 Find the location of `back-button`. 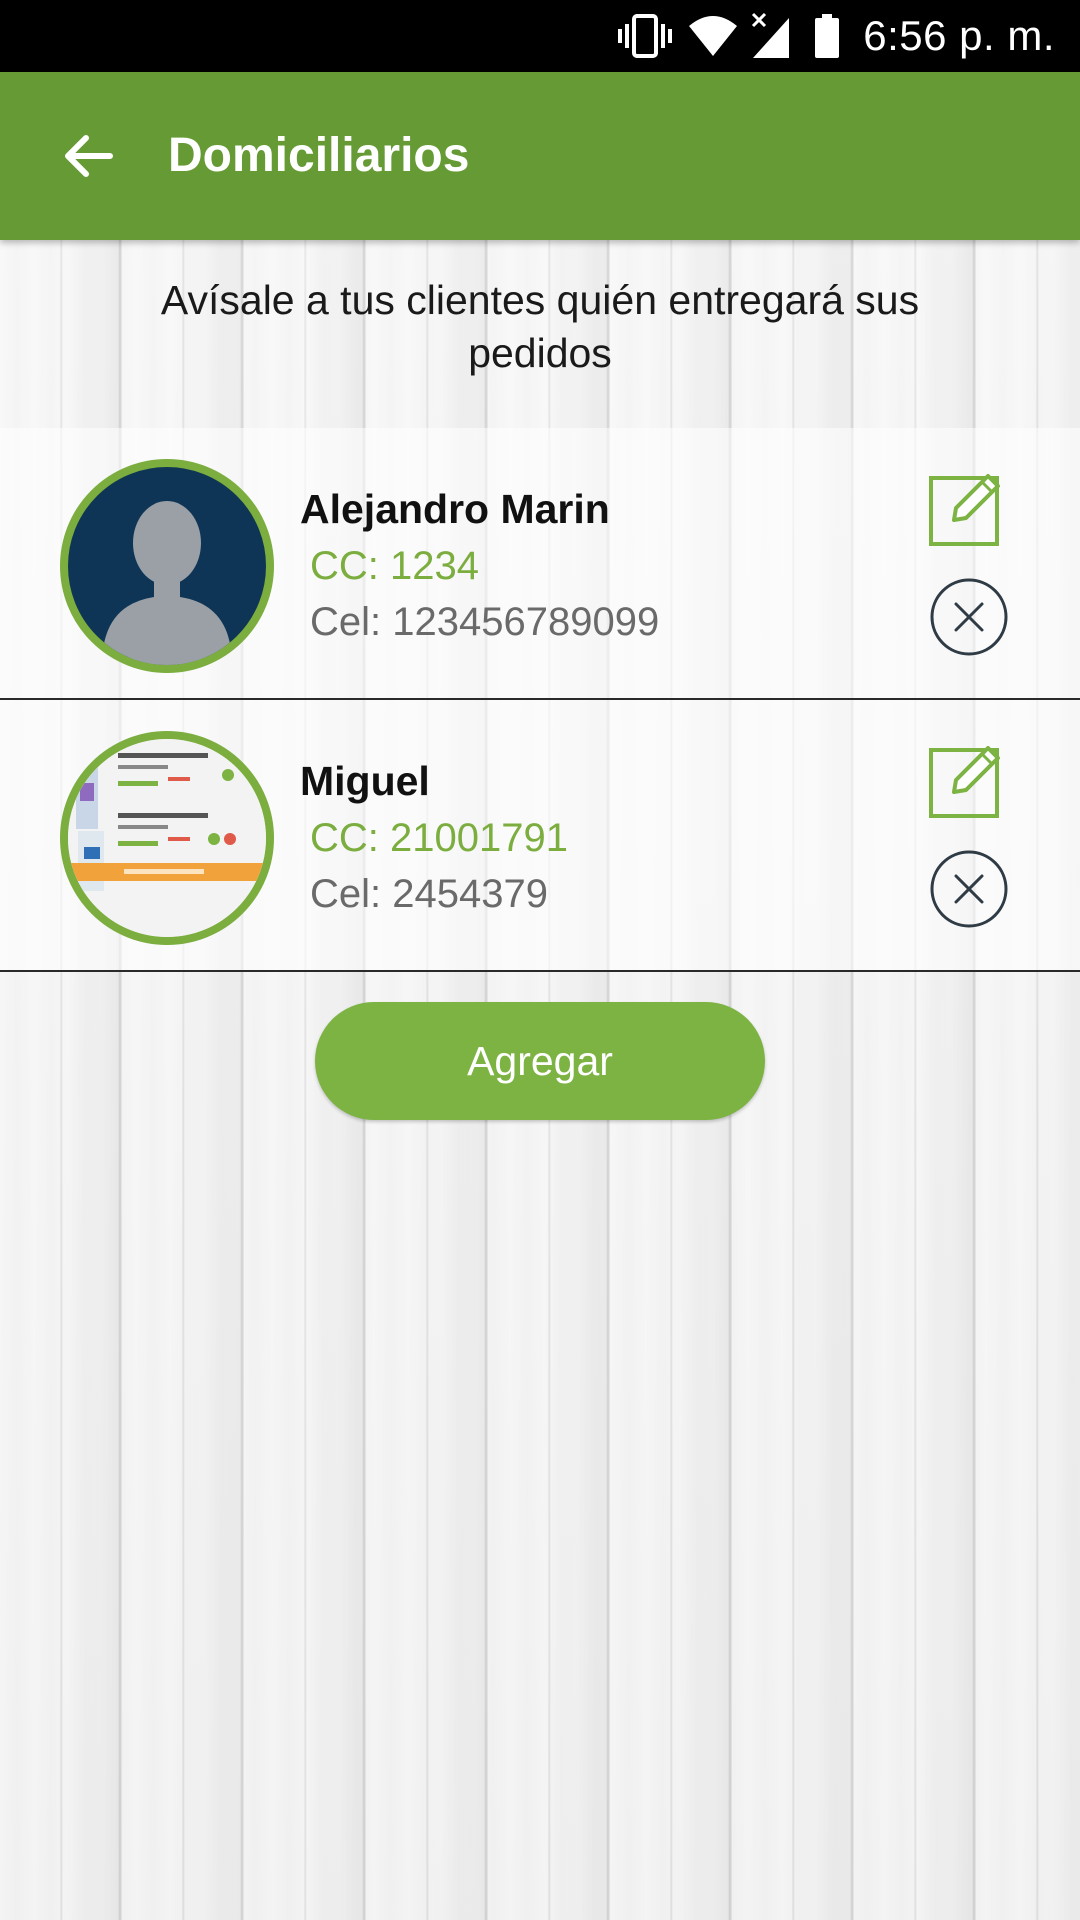

back-button is located at coordinates (88, 156).